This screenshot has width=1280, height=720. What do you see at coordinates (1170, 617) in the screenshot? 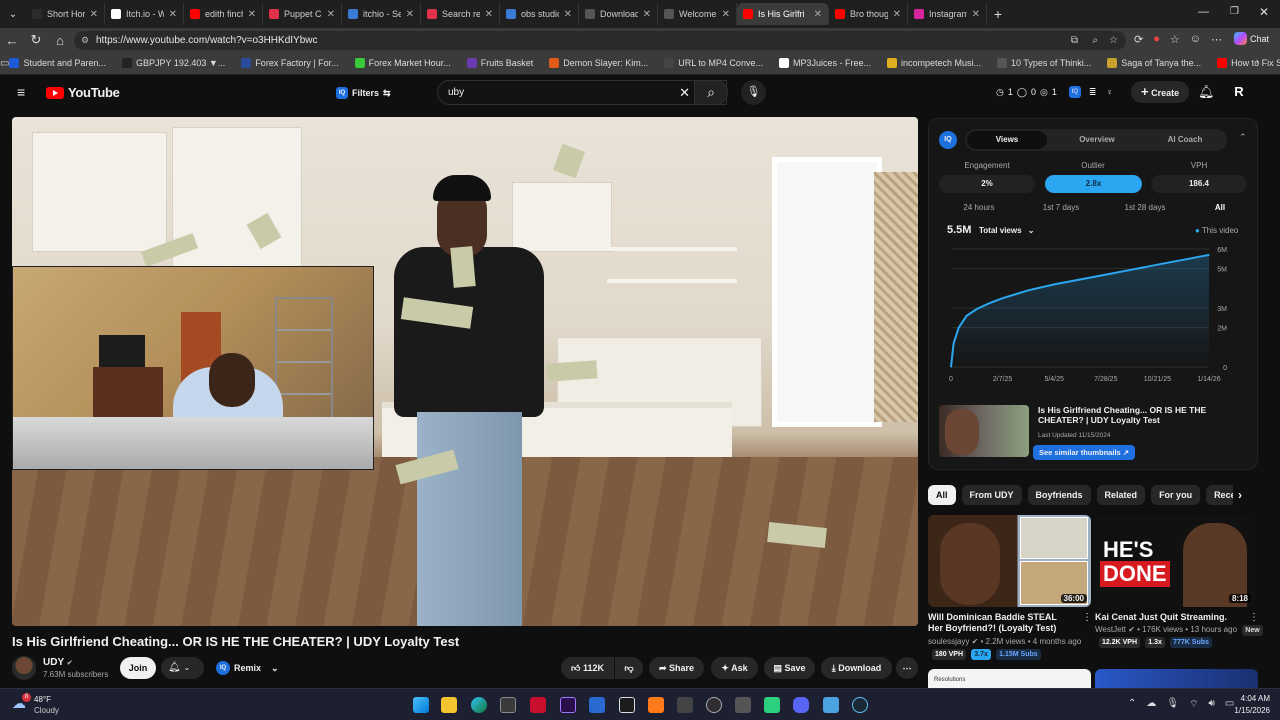
I see `rec-title-2: Kai Cenat Just Quit Streaming.` at bounding box center [1170, 617].